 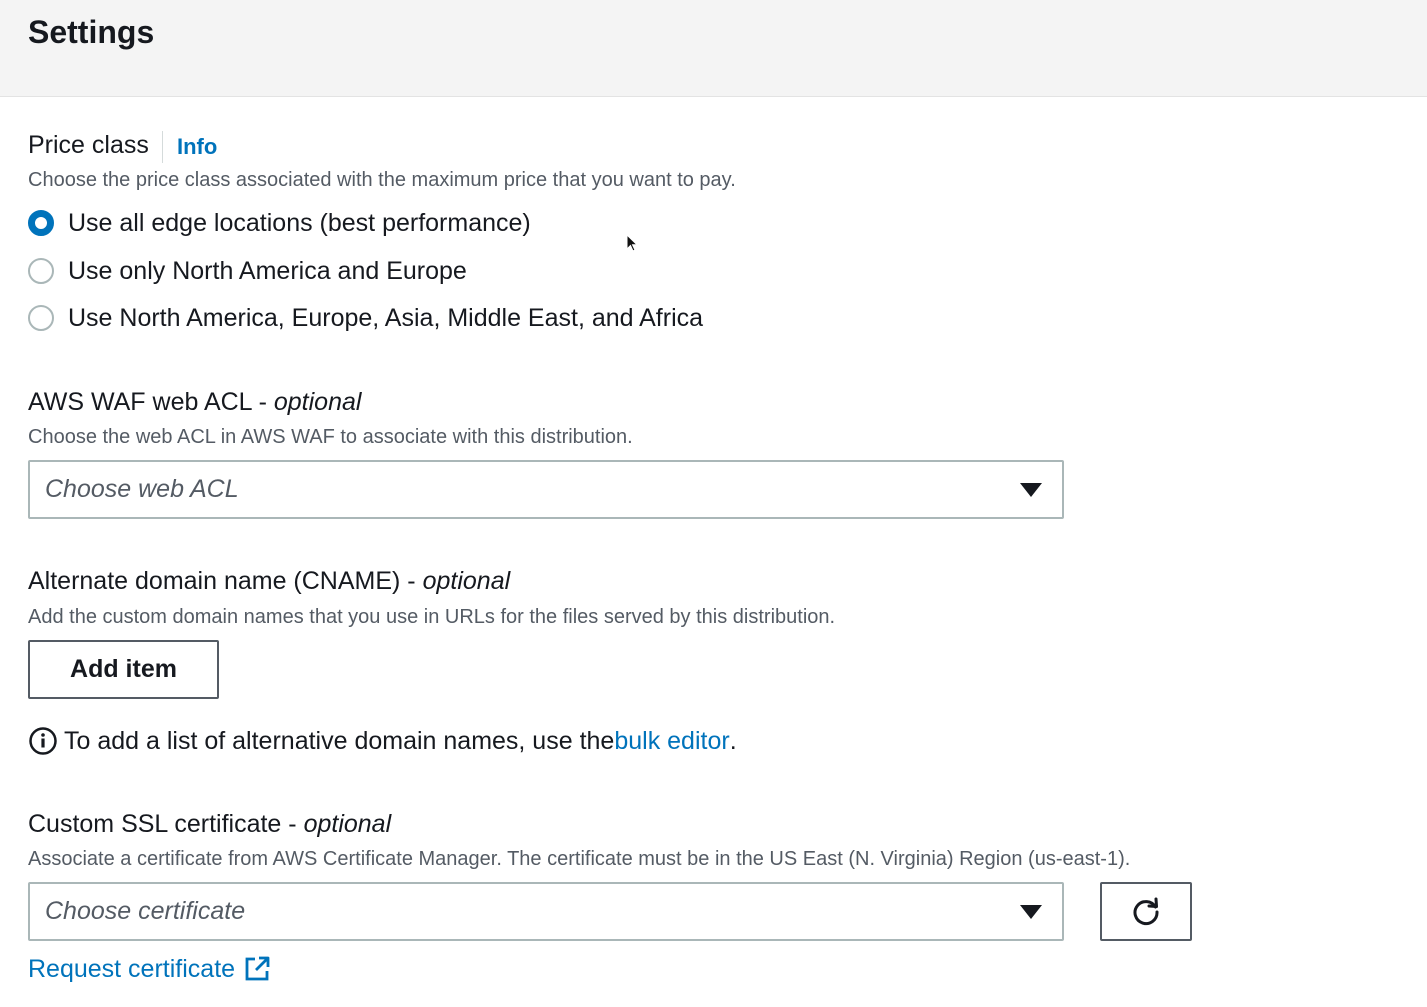 What do you see at coordinates (132, 968) in the screenshot?
I see `request-certificate-text: Request certificate` at bounding box center [132, 968].